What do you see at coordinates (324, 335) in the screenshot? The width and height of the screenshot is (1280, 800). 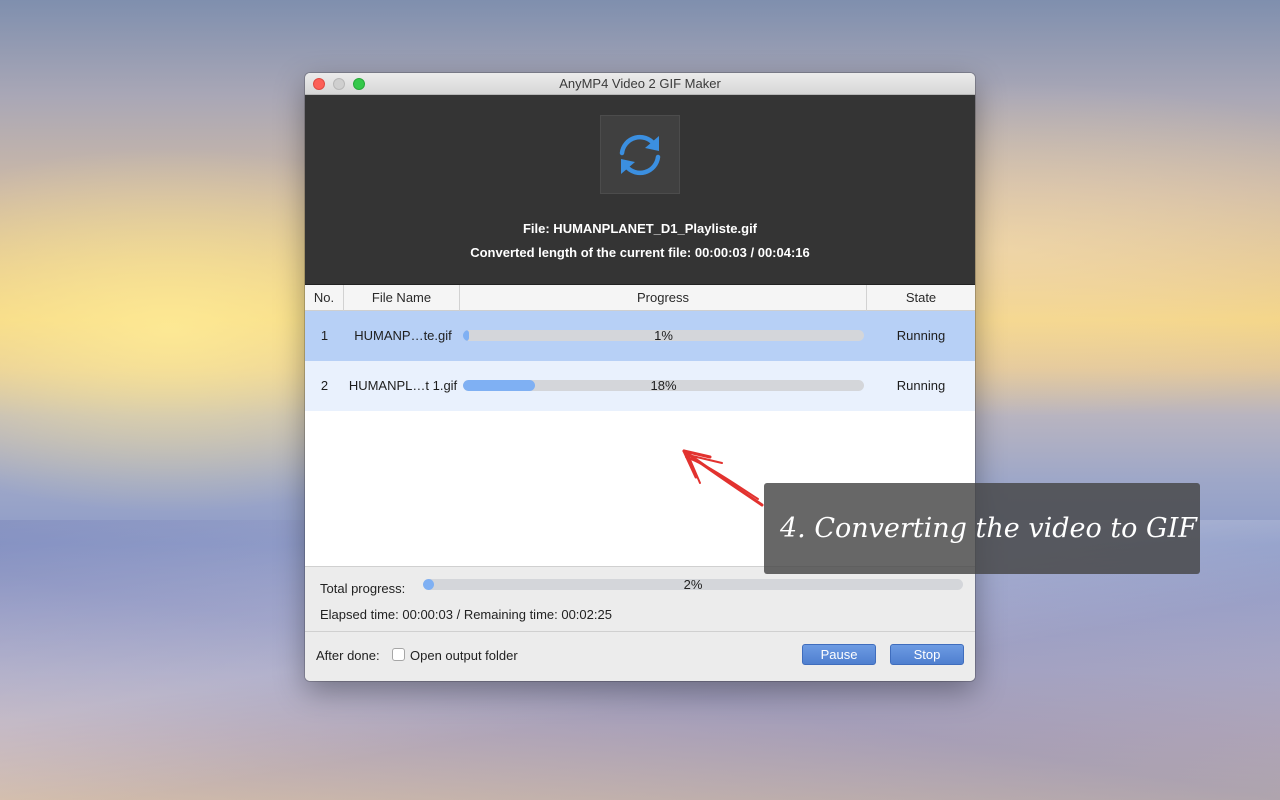 I see `row-number: 1` at bounding box center [324, 335].